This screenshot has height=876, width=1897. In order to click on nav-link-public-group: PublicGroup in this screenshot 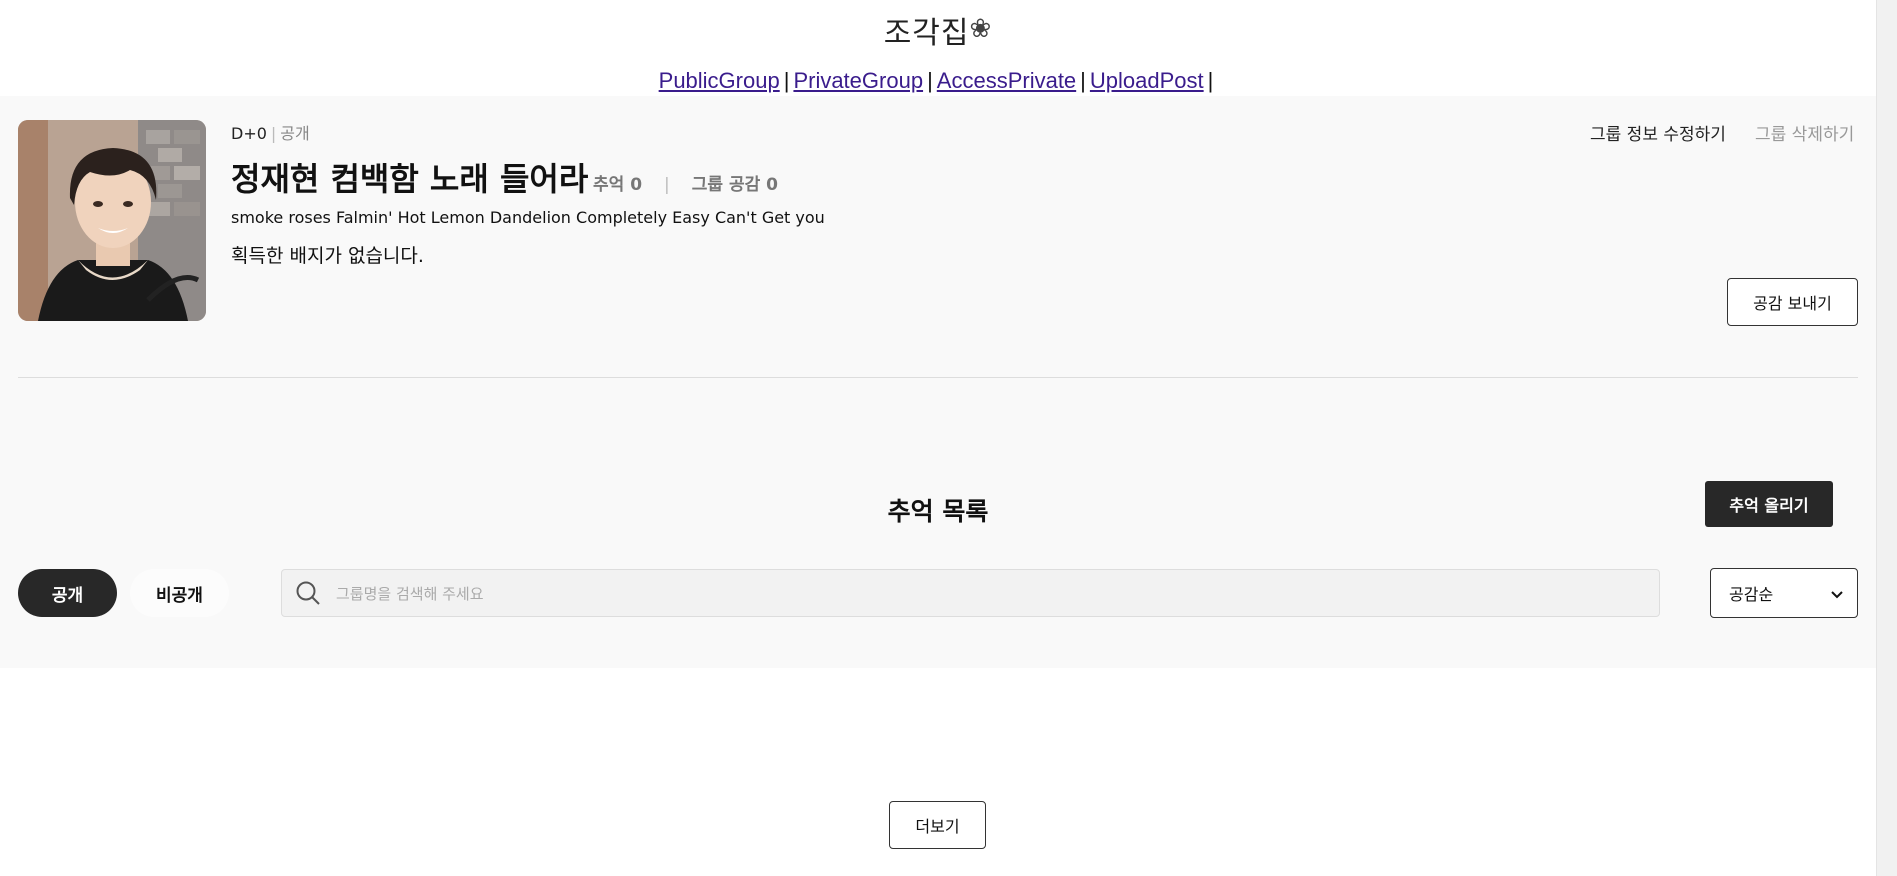, I will do `click(719, 80)`.